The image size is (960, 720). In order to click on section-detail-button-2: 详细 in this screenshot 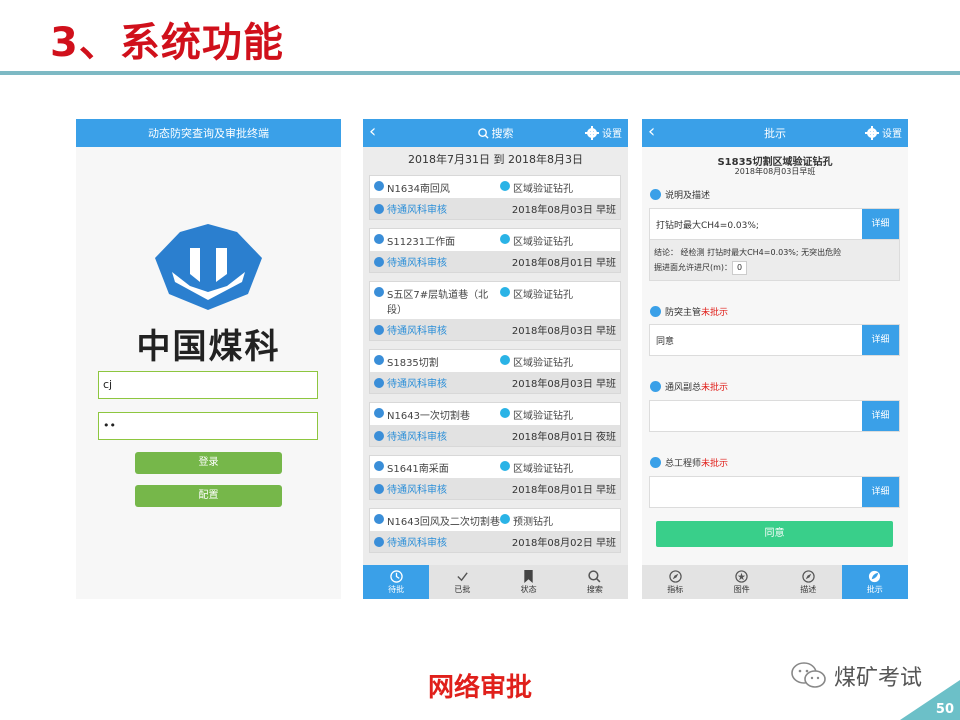, I will do `click(880, 492)`.